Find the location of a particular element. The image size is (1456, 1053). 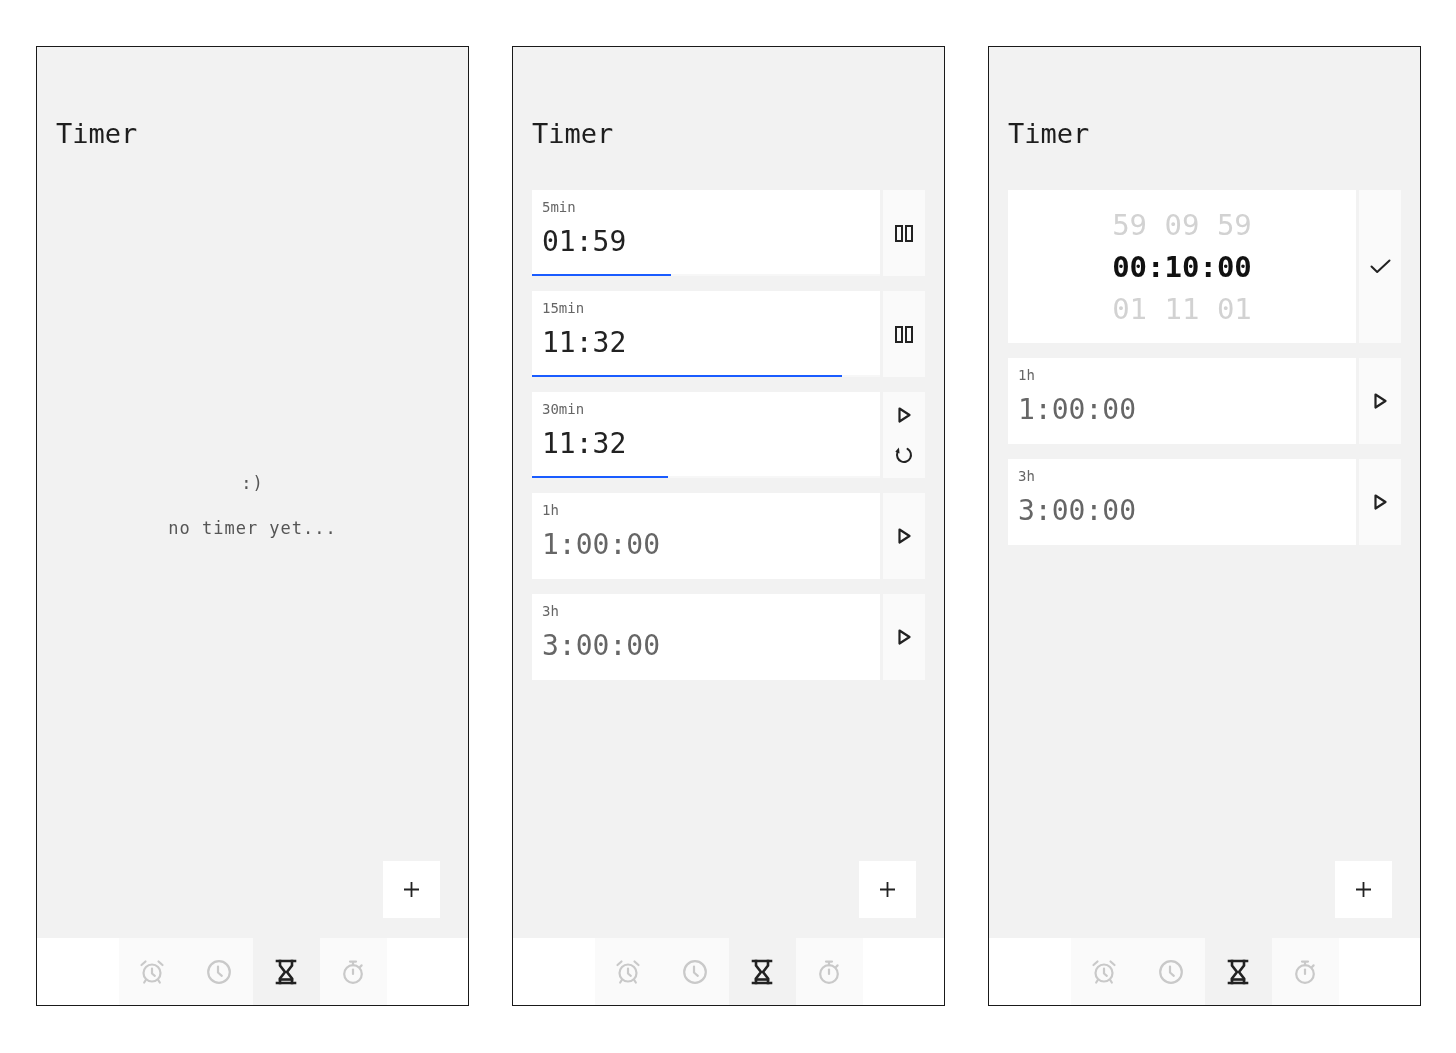

timer-label: 15min is located at coordinates (563, 308).